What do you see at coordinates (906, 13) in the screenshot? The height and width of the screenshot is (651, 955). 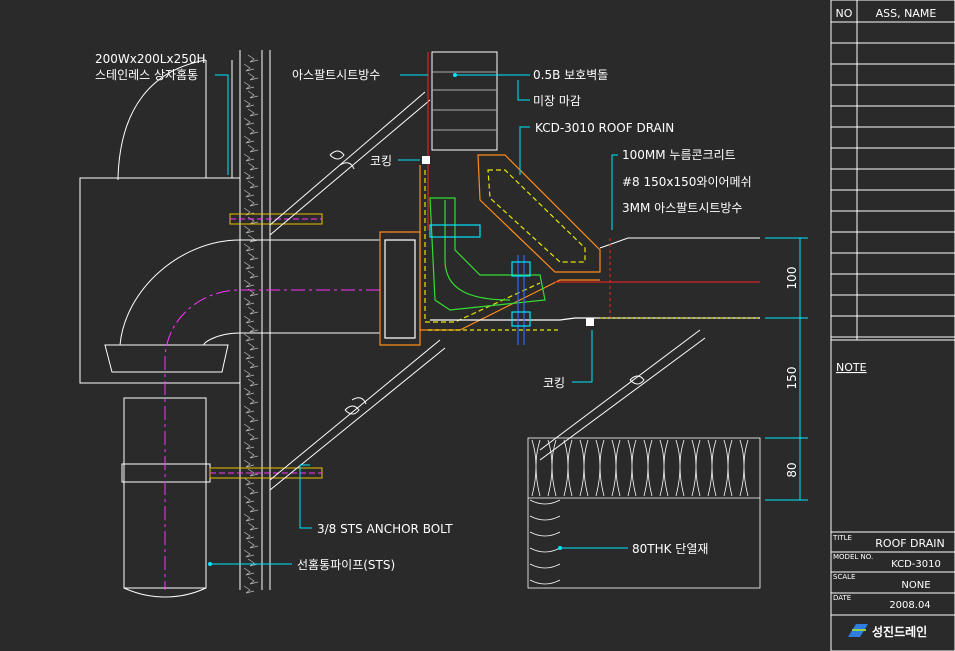 I see `tb-col-name: ASS, NAME` at bounding box center [906, 13].